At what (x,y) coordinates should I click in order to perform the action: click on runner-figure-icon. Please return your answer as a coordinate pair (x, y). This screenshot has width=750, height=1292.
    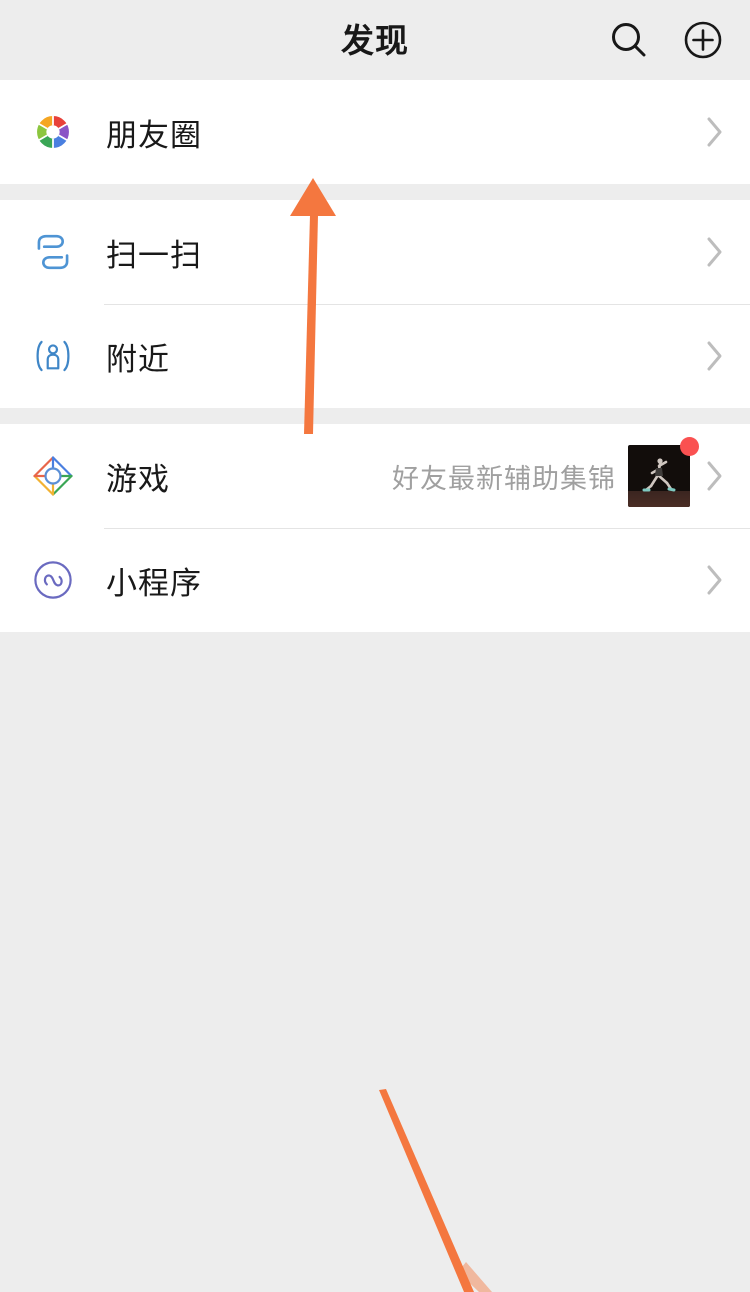
    Looking at the image, I should click on (659, 475).